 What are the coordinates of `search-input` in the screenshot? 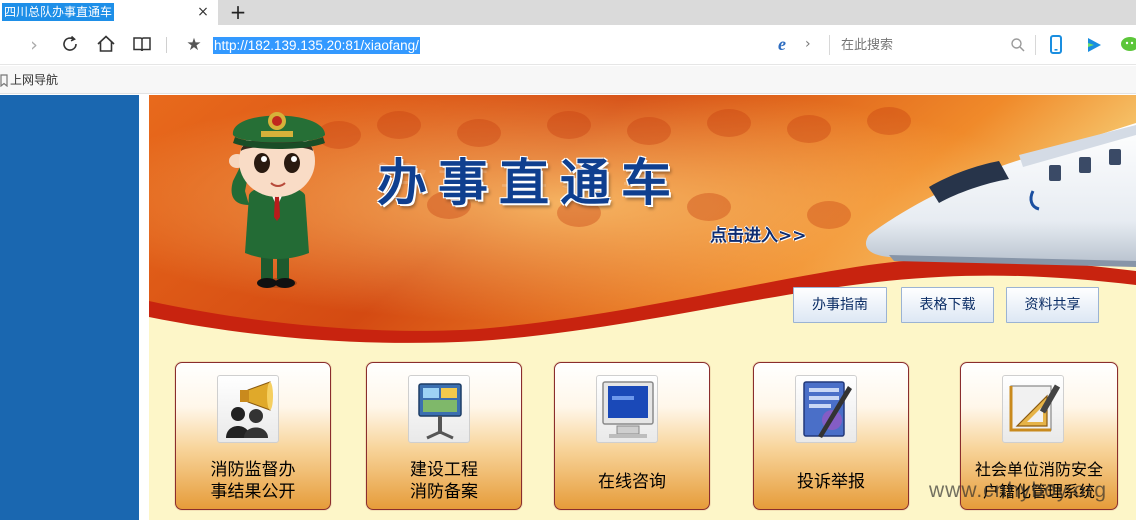 It's located at (926, 45).